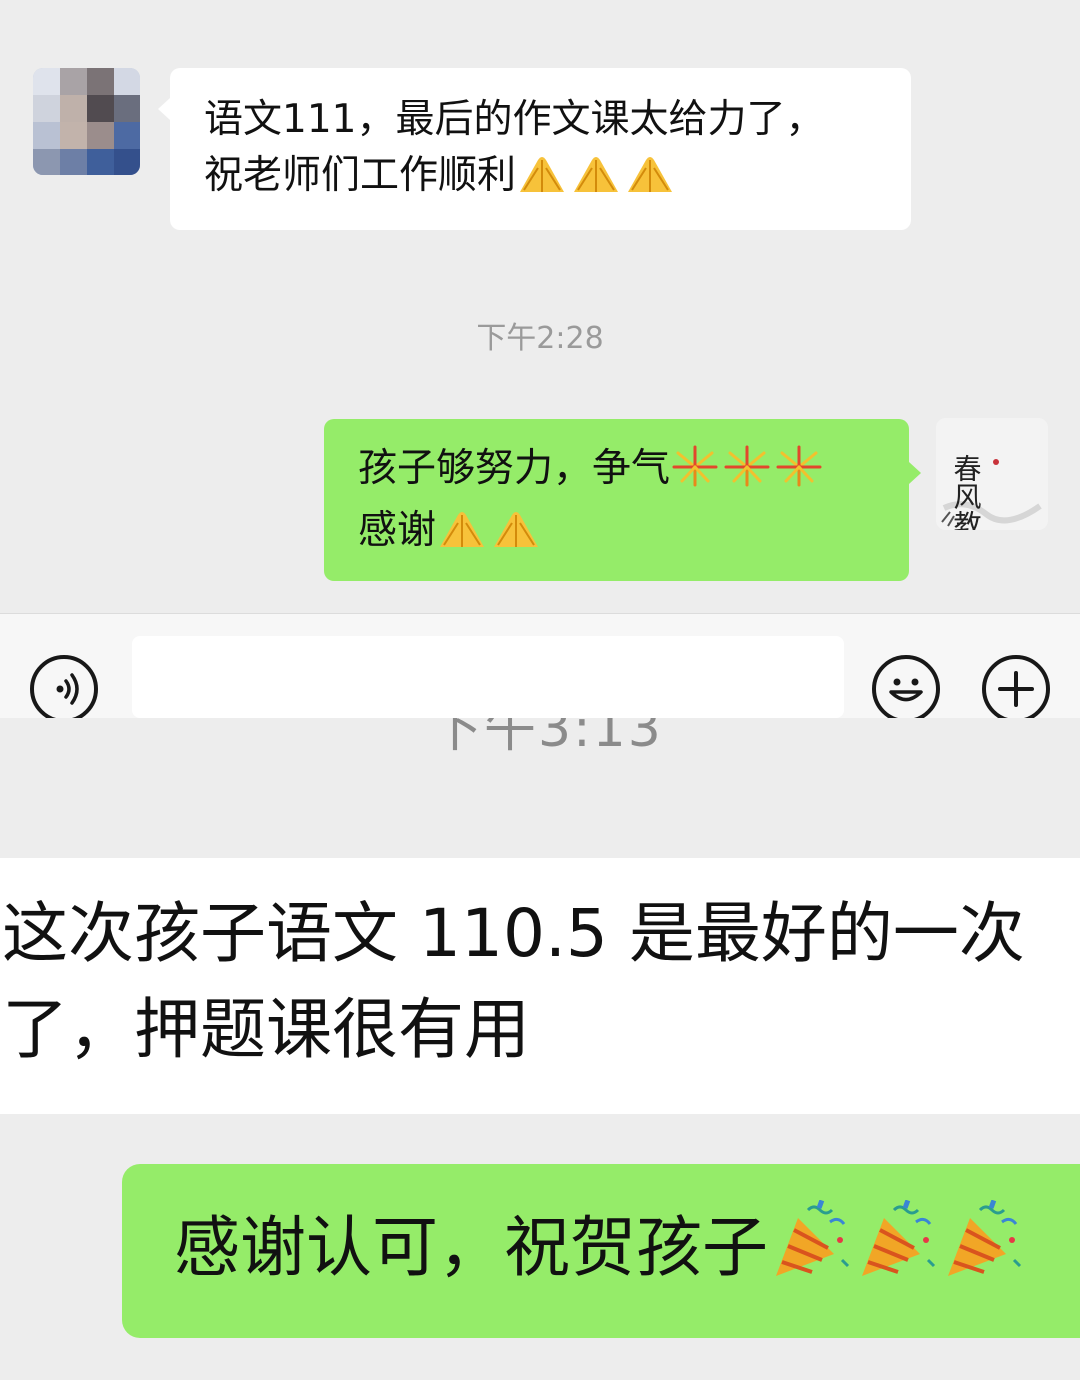 The height and width of the screenshot is (1380, 1080). I want to click on calligraphy-logo-image: 春风教育, so click(992, 474).